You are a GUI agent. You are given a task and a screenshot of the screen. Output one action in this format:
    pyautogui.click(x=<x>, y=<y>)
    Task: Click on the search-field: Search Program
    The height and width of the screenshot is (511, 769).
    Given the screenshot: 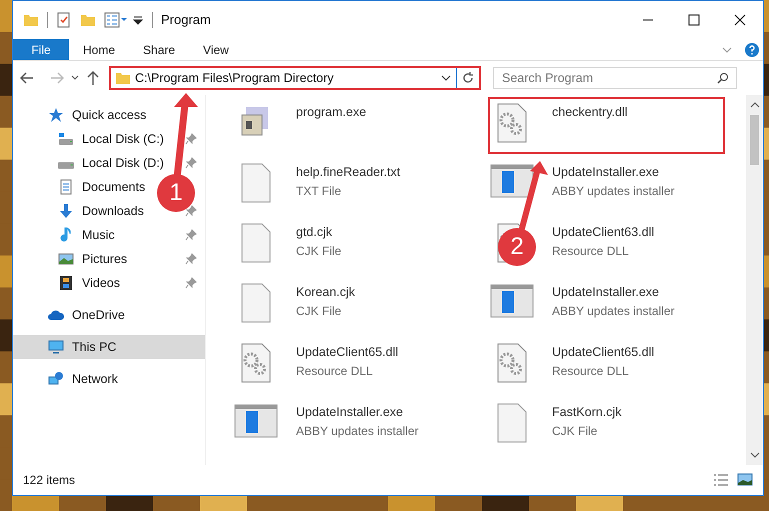 What is the action you would take?
    pyautogui.click(x=615, y=78)
    